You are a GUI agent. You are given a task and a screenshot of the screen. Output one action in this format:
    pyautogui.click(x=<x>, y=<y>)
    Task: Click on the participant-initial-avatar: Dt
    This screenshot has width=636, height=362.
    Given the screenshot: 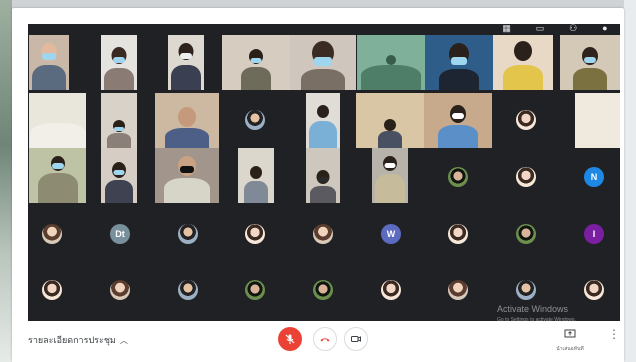 What is the action you would take?
    pyautogui.click(x=120, y=234)
    